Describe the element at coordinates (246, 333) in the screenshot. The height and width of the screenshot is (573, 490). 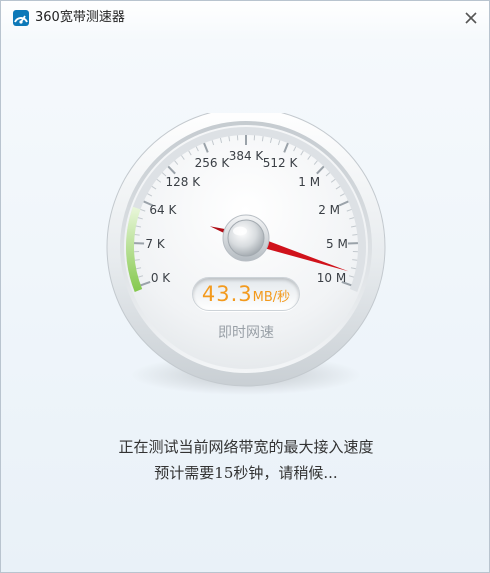
I see `realtime-speed-label: 即时网速` at that location.